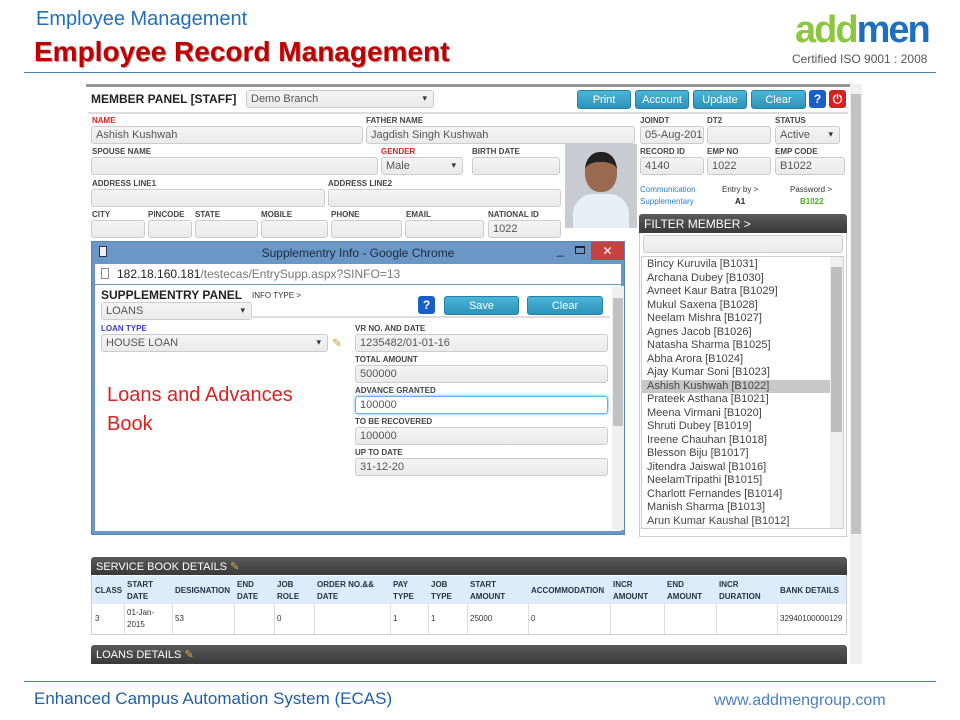 The width and height of the screenshot is (960, 720). Describe the element at coordinates (601, 186) in the screenshot. I see `member-photo` at that location.